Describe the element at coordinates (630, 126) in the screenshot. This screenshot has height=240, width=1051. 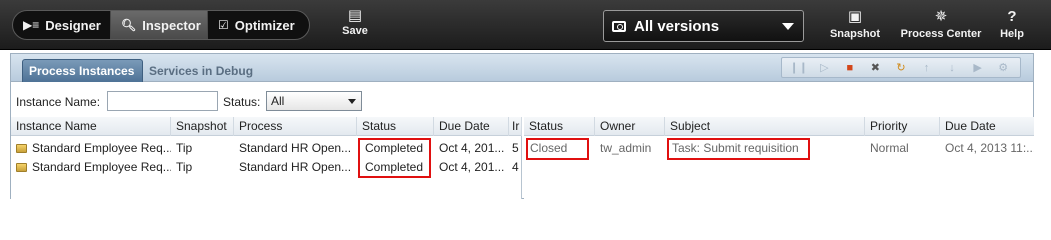
I see `col-owner: Owner` at that location.